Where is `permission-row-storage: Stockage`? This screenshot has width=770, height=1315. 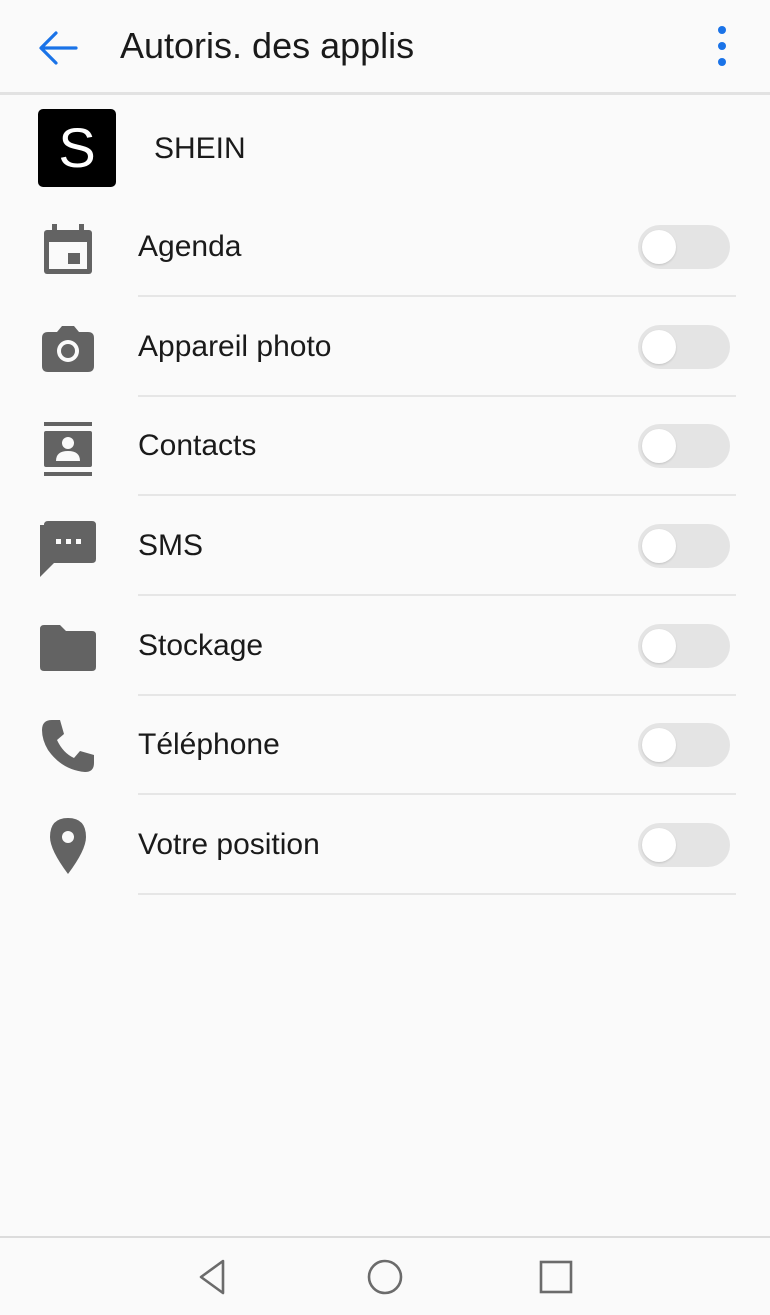
permission-row-storage: Stockage is located at coordinates (385, 646).